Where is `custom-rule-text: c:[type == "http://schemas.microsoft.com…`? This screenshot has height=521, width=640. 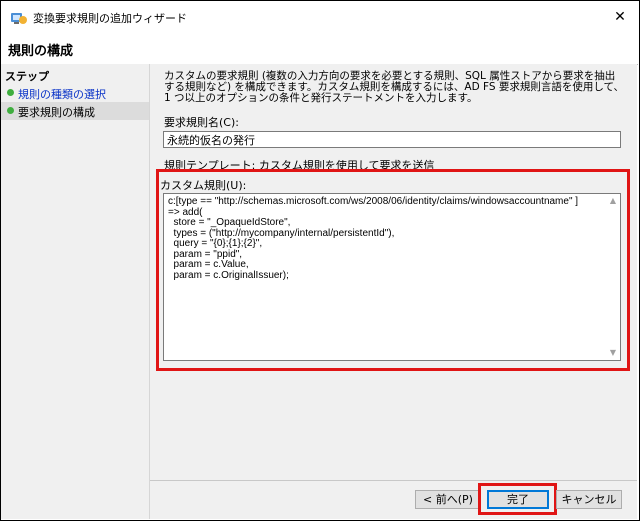
custom-rule-text: c:[type == "http://schemas.microsoft.com… is located at coordinates (373, 238).